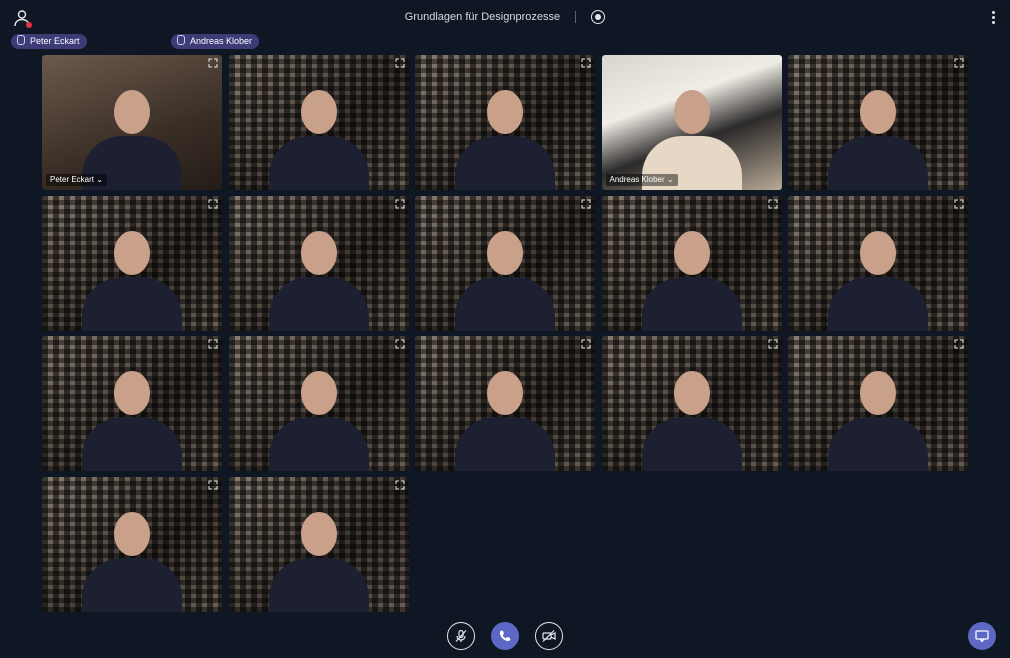 The image size is (1010, 658). I want to click on top-bar: Grundlagen für Designprozesse, so click(505, 17).